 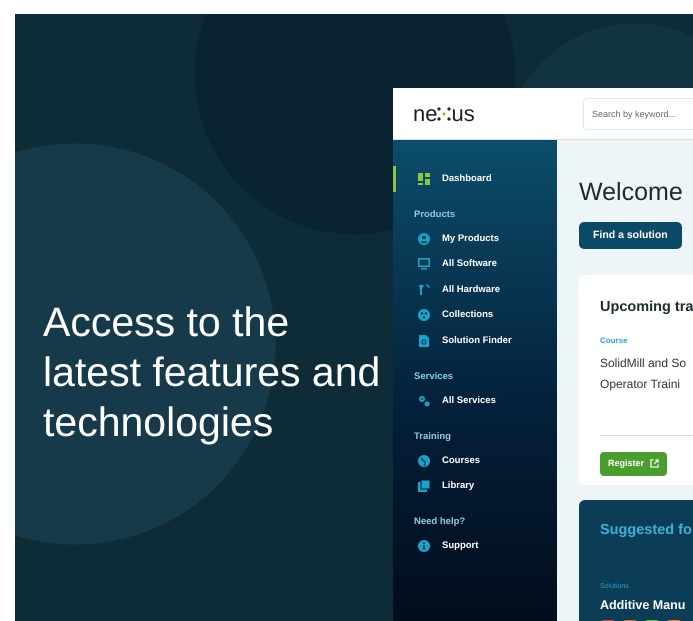 I want to click on dots-circle-icon, so click(x=424, y=315).